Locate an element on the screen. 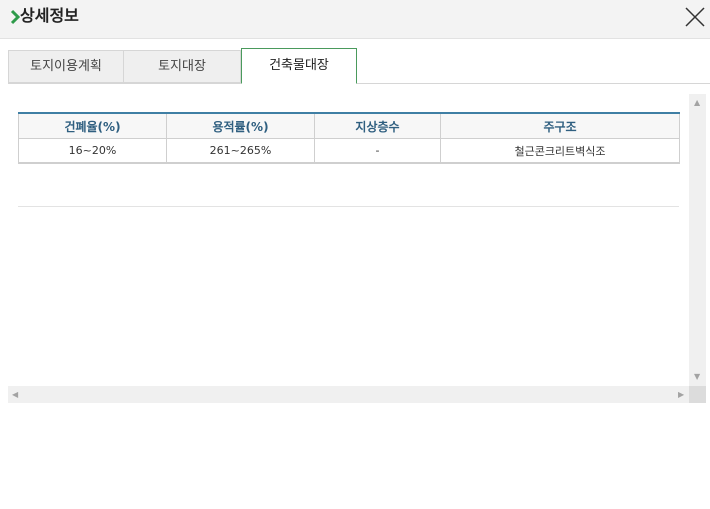 The image size is (710, 509). vertical-scrollbar: ▲ ▼ is located at coordinates (697, 240).